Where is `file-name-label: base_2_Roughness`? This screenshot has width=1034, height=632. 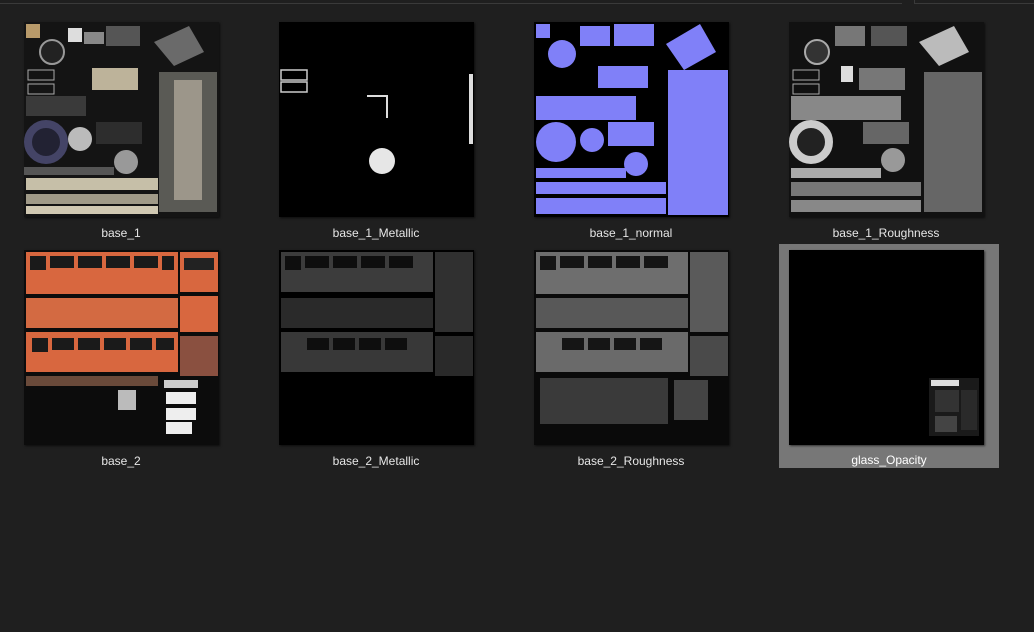 file-name-label: base_2_Roughness is located at coordinates (631, 461).